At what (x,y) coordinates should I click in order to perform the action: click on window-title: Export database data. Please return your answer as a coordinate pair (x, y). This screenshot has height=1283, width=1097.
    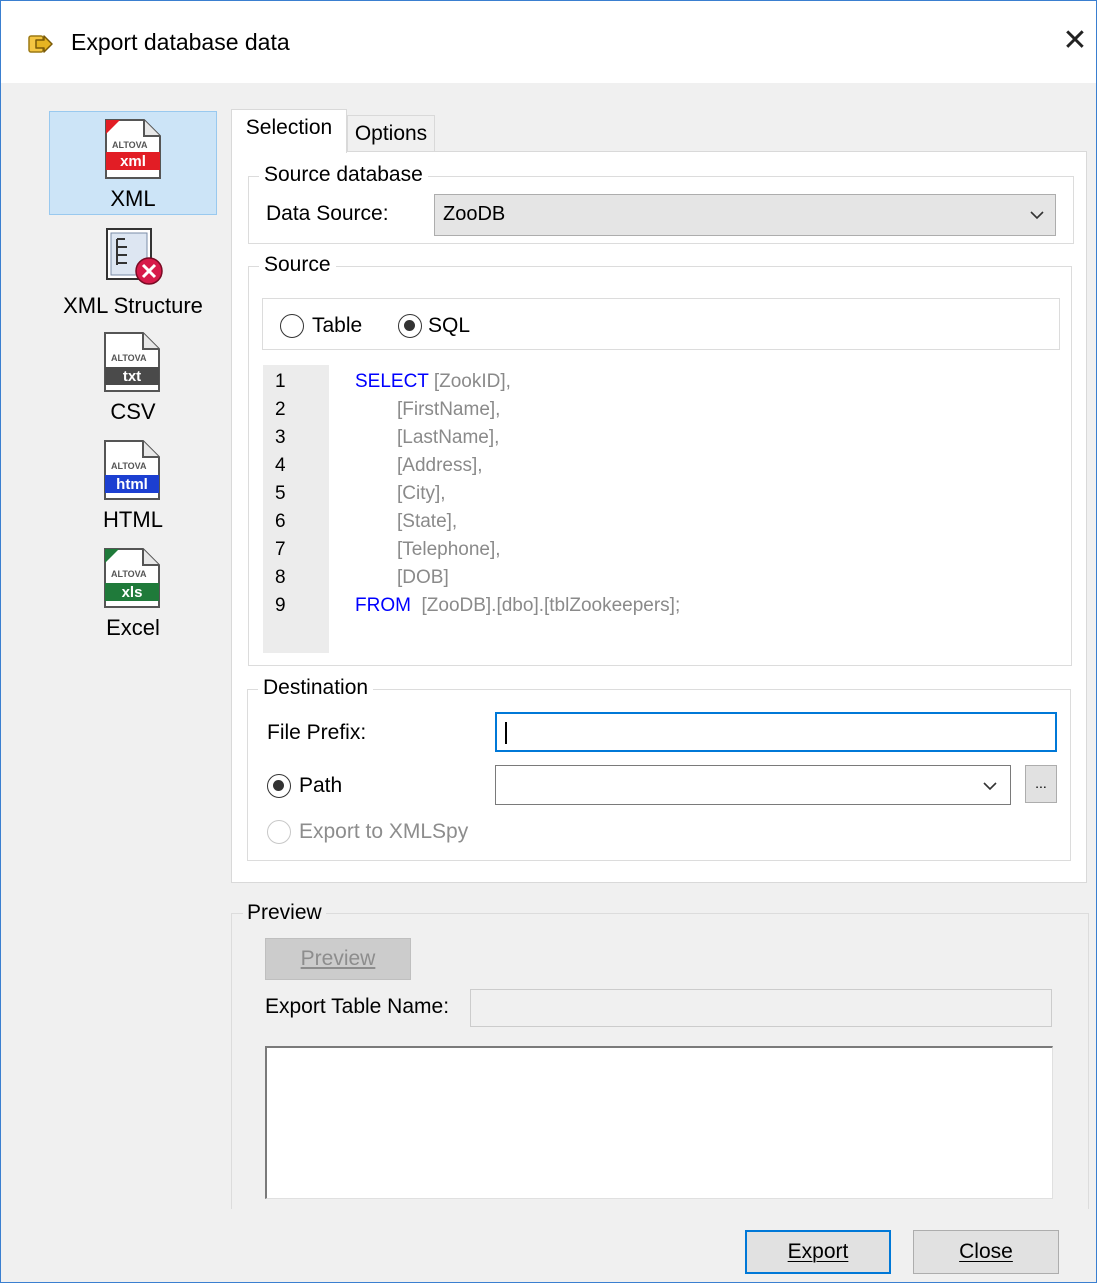
    Looking at the image, I should click on (180, 42).